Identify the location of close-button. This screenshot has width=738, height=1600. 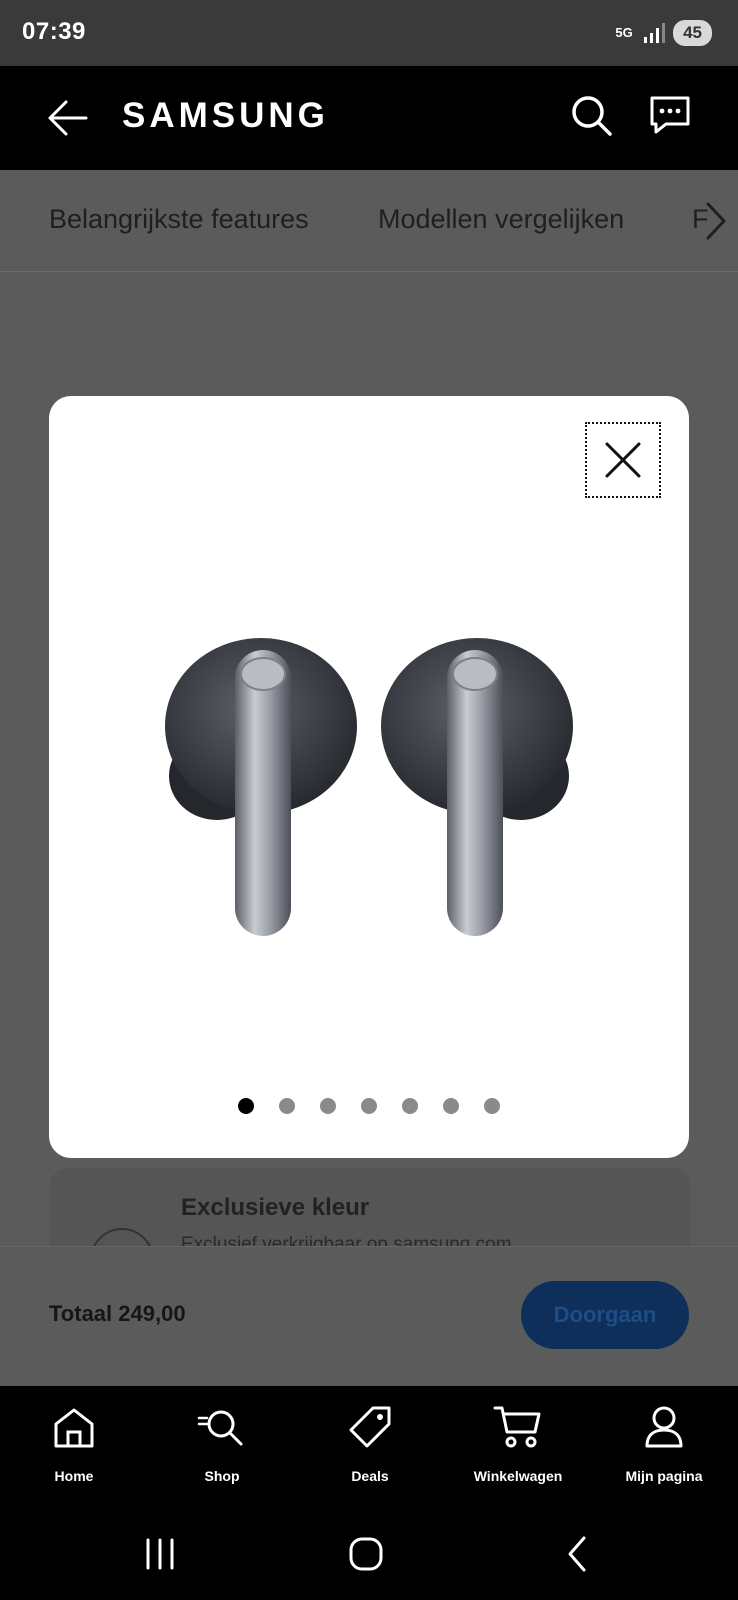
(623, 460).